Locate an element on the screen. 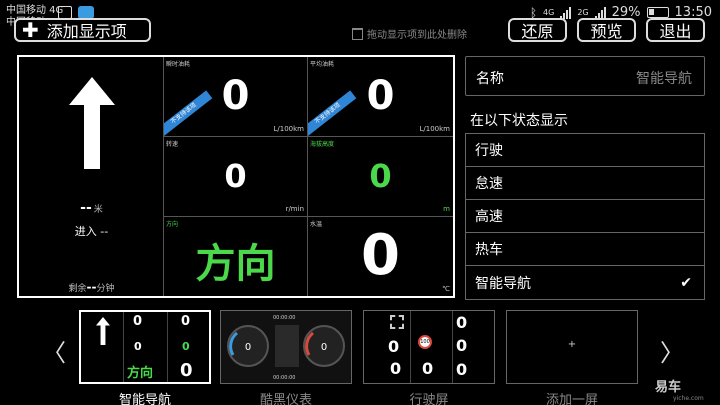 This screenshot has height=405, width=720. nav-remain-prefix: 剩余 is located at coordinates (77, 289).